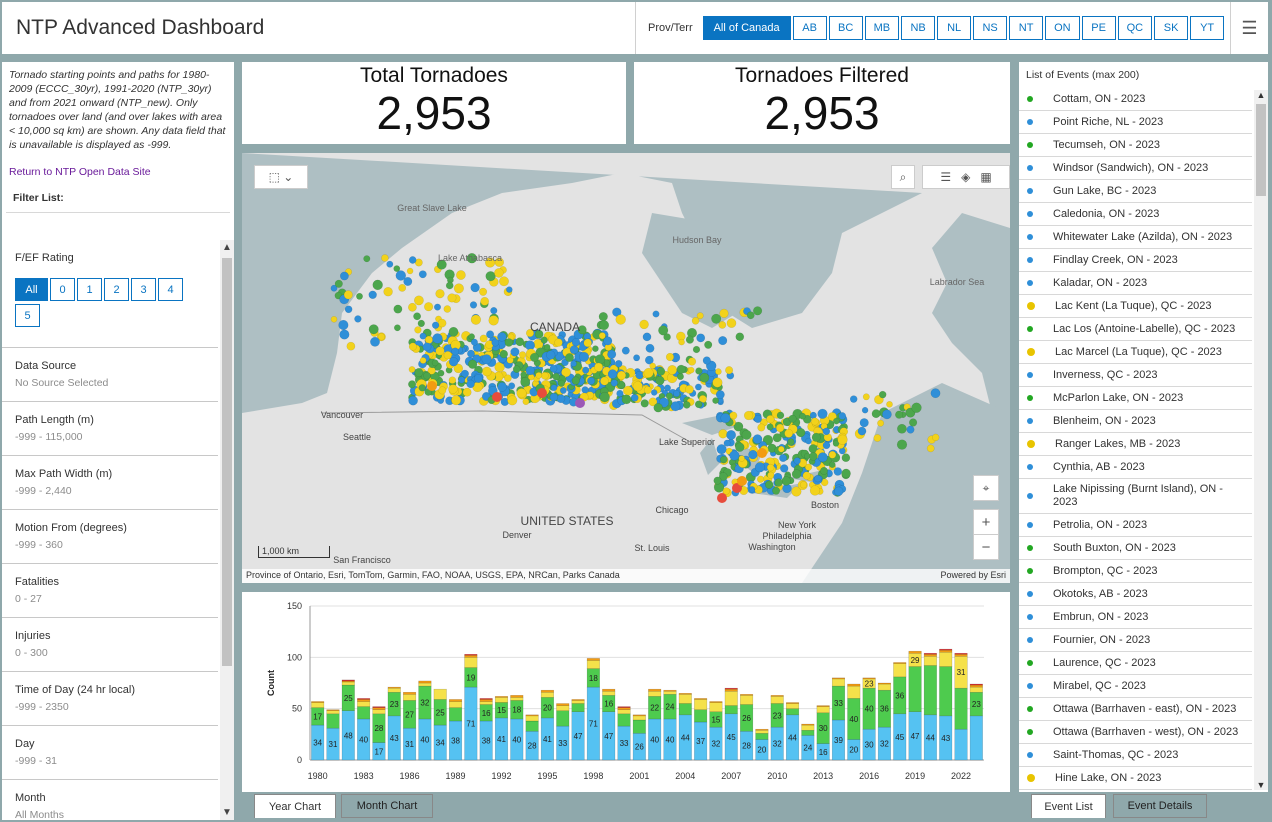  Describe the element at coordinates (110, 429) in the screenshot. I see `filter-path-length-m: Path Length (m) -999 - 115,000` at that location.